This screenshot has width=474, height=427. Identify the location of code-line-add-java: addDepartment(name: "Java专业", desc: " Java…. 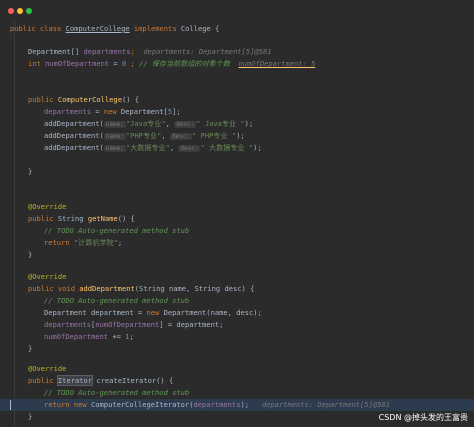
(148, 124).